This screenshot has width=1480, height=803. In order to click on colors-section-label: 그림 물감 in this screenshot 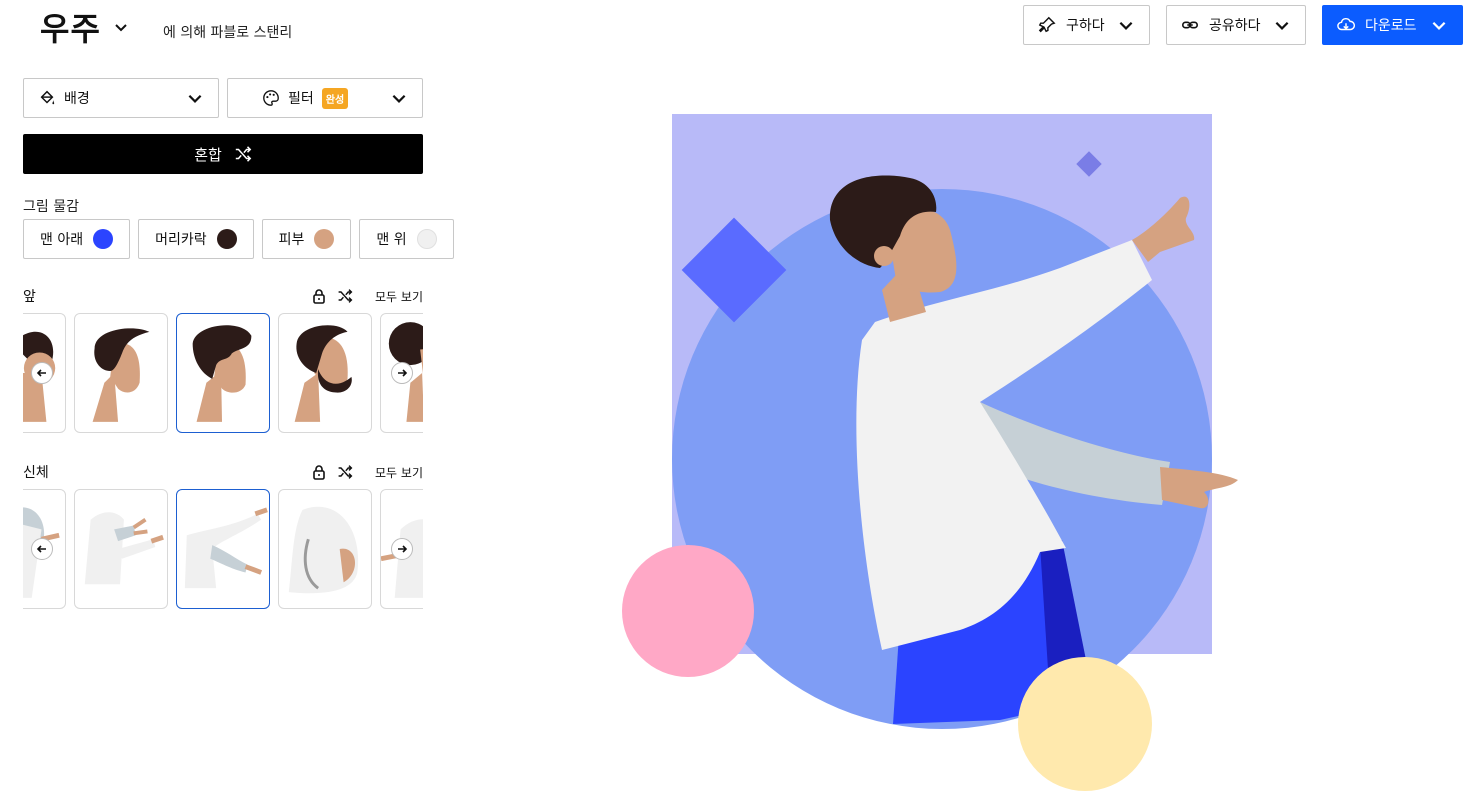, I will do `click(51, 207)`.